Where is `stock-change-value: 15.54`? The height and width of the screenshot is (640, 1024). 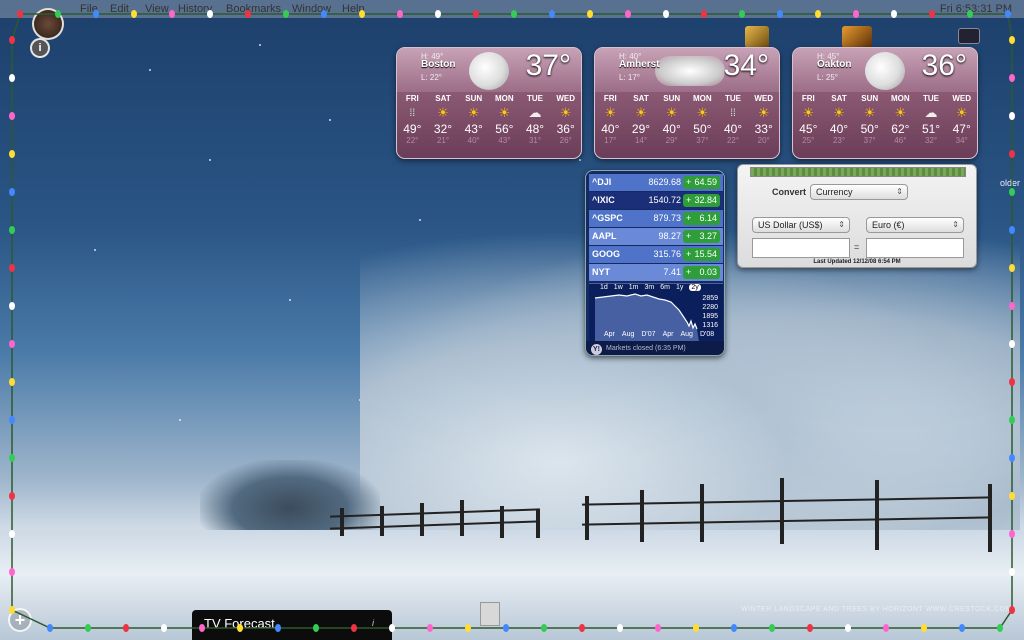
stock-change-value: 15.54 is located at coordinates (705, 254).